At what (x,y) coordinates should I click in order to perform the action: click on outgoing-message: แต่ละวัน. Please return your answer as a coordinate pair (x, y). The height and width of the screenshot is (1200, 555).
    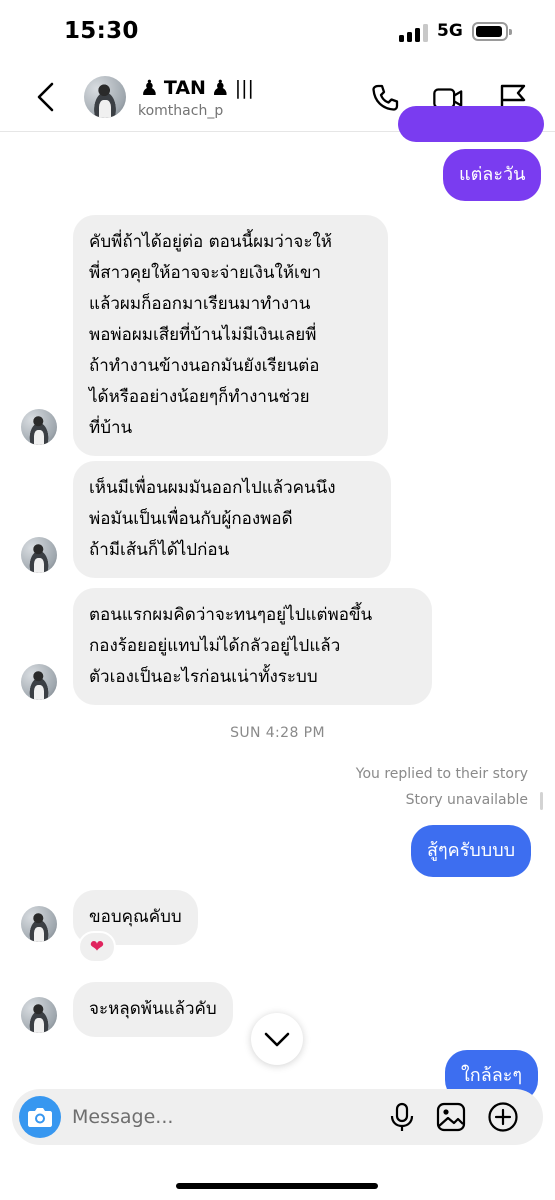
    Looking at the image, I should click on (492, 175).